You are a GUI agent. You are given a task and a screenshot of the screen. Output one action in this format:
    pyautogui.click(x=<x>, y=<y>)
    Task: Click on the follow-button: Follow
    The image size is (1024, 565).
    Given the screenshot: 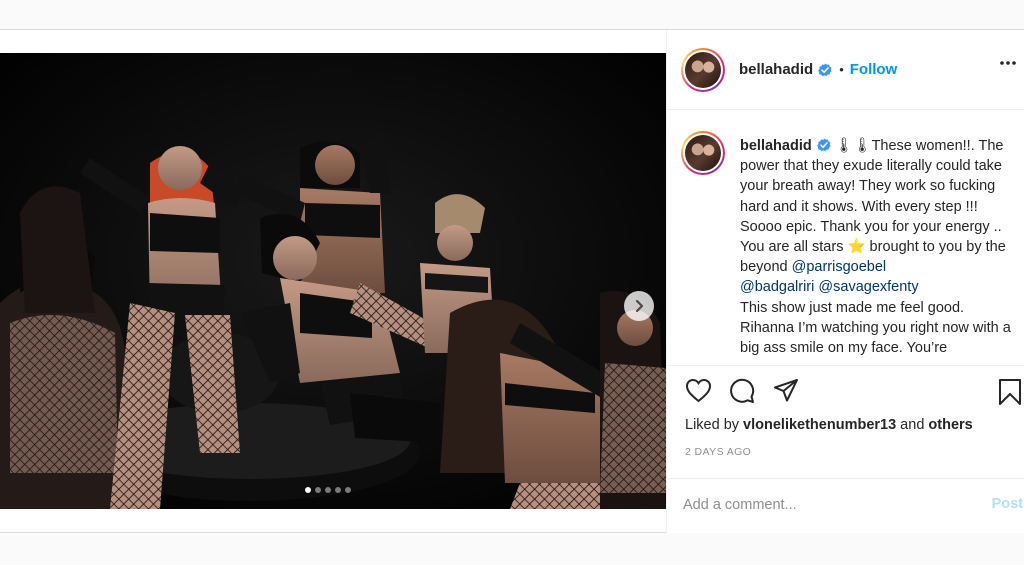 What is the action you would take?
    pyautogui.click(x=874, y=69)
    